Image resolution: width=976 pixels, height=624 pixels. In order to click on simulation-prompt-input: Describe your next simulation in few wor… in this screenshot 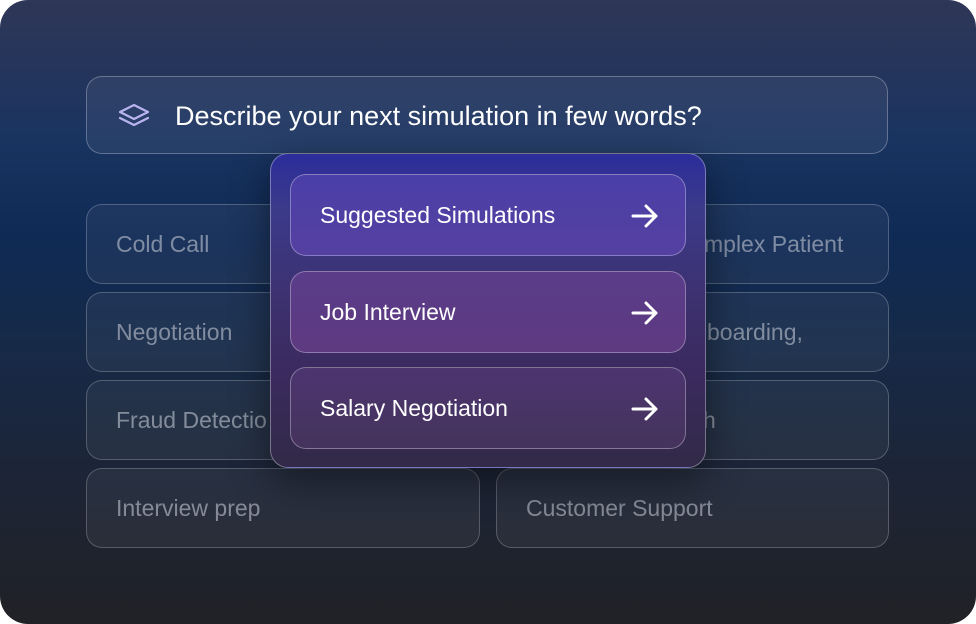, I will do `click(487, 115)`.